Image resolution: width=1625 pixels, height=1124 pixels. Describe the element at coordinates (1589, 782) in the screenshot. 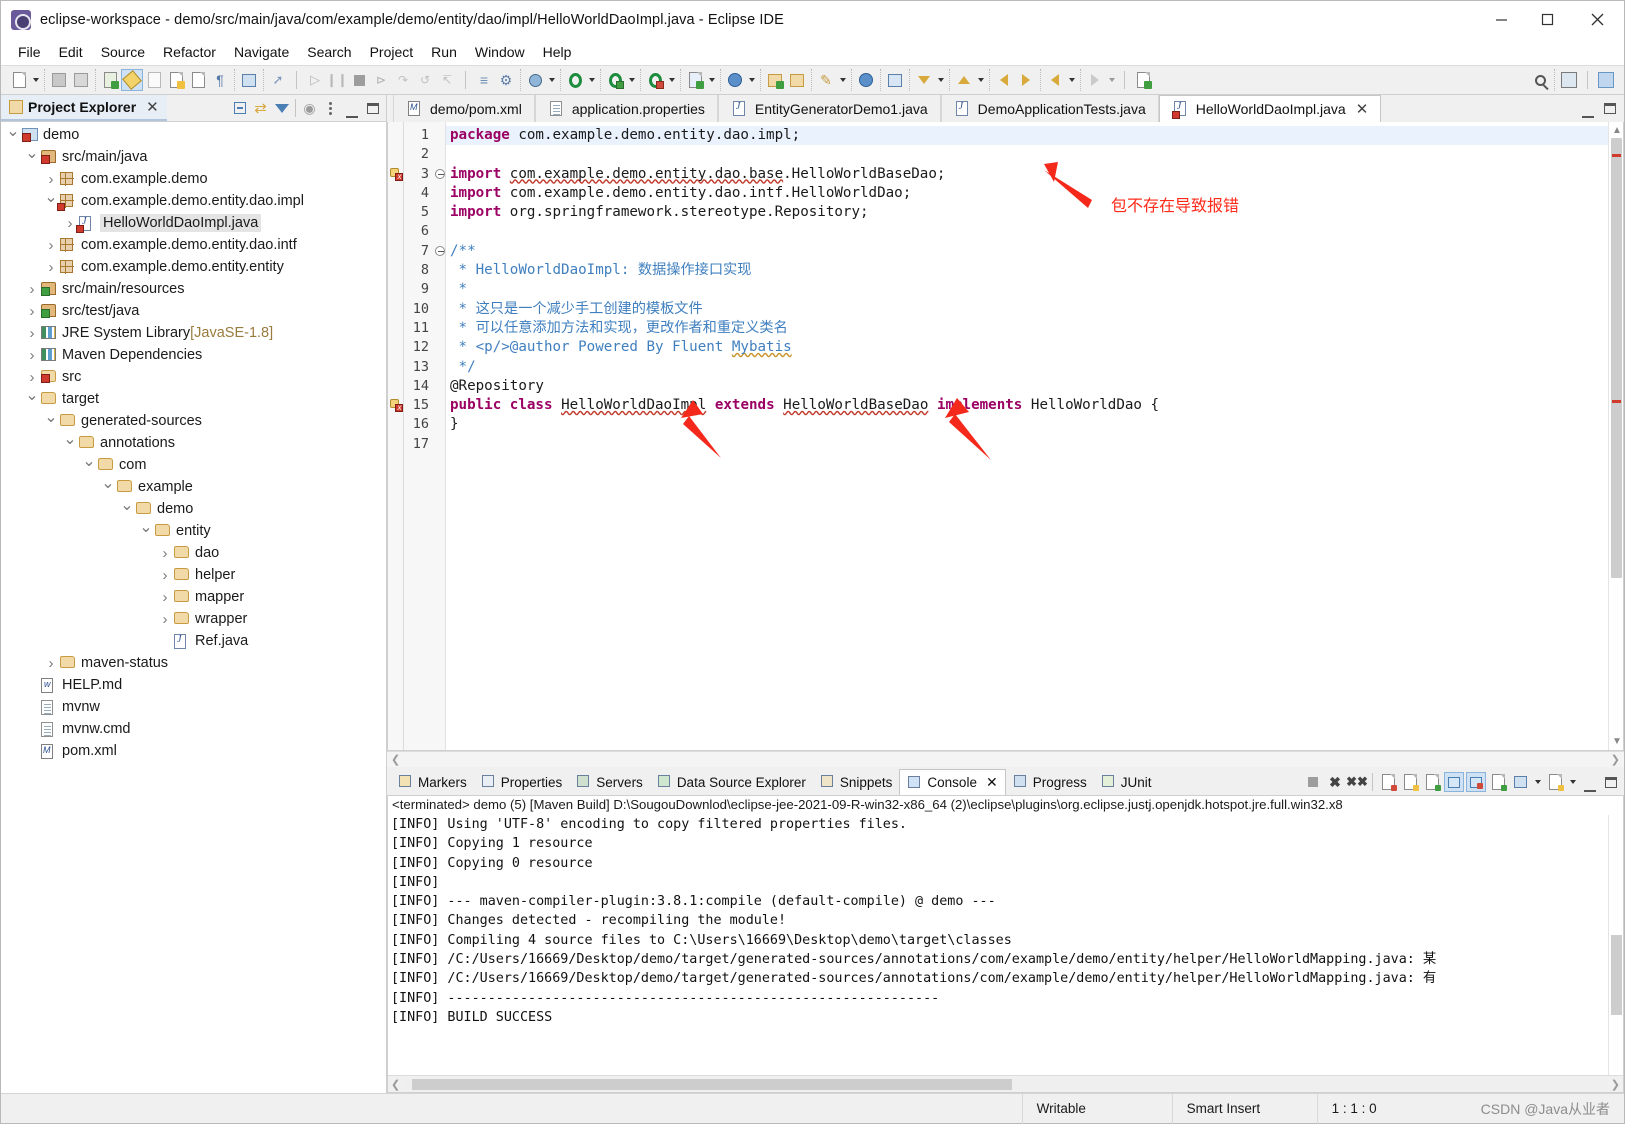

I see `console-minimize-icon` at that location.